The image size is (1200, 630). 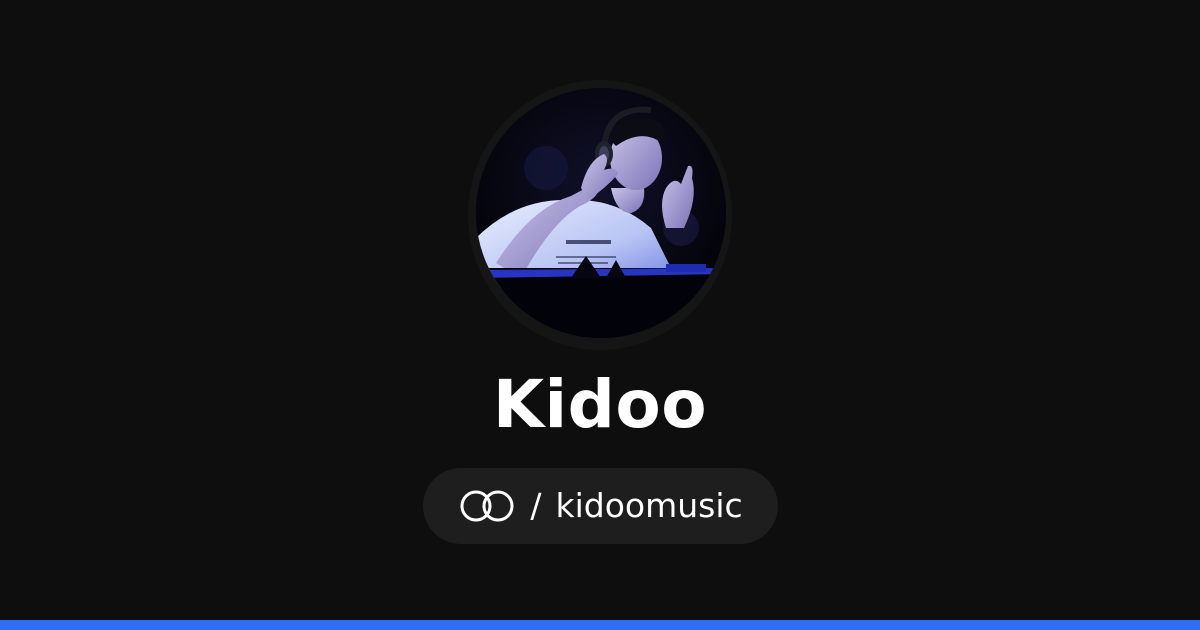 What do you see at coordinates (600, 404) in the screenshot?
I see `profile-name: Kidoo` at bounding box center [600, 404].